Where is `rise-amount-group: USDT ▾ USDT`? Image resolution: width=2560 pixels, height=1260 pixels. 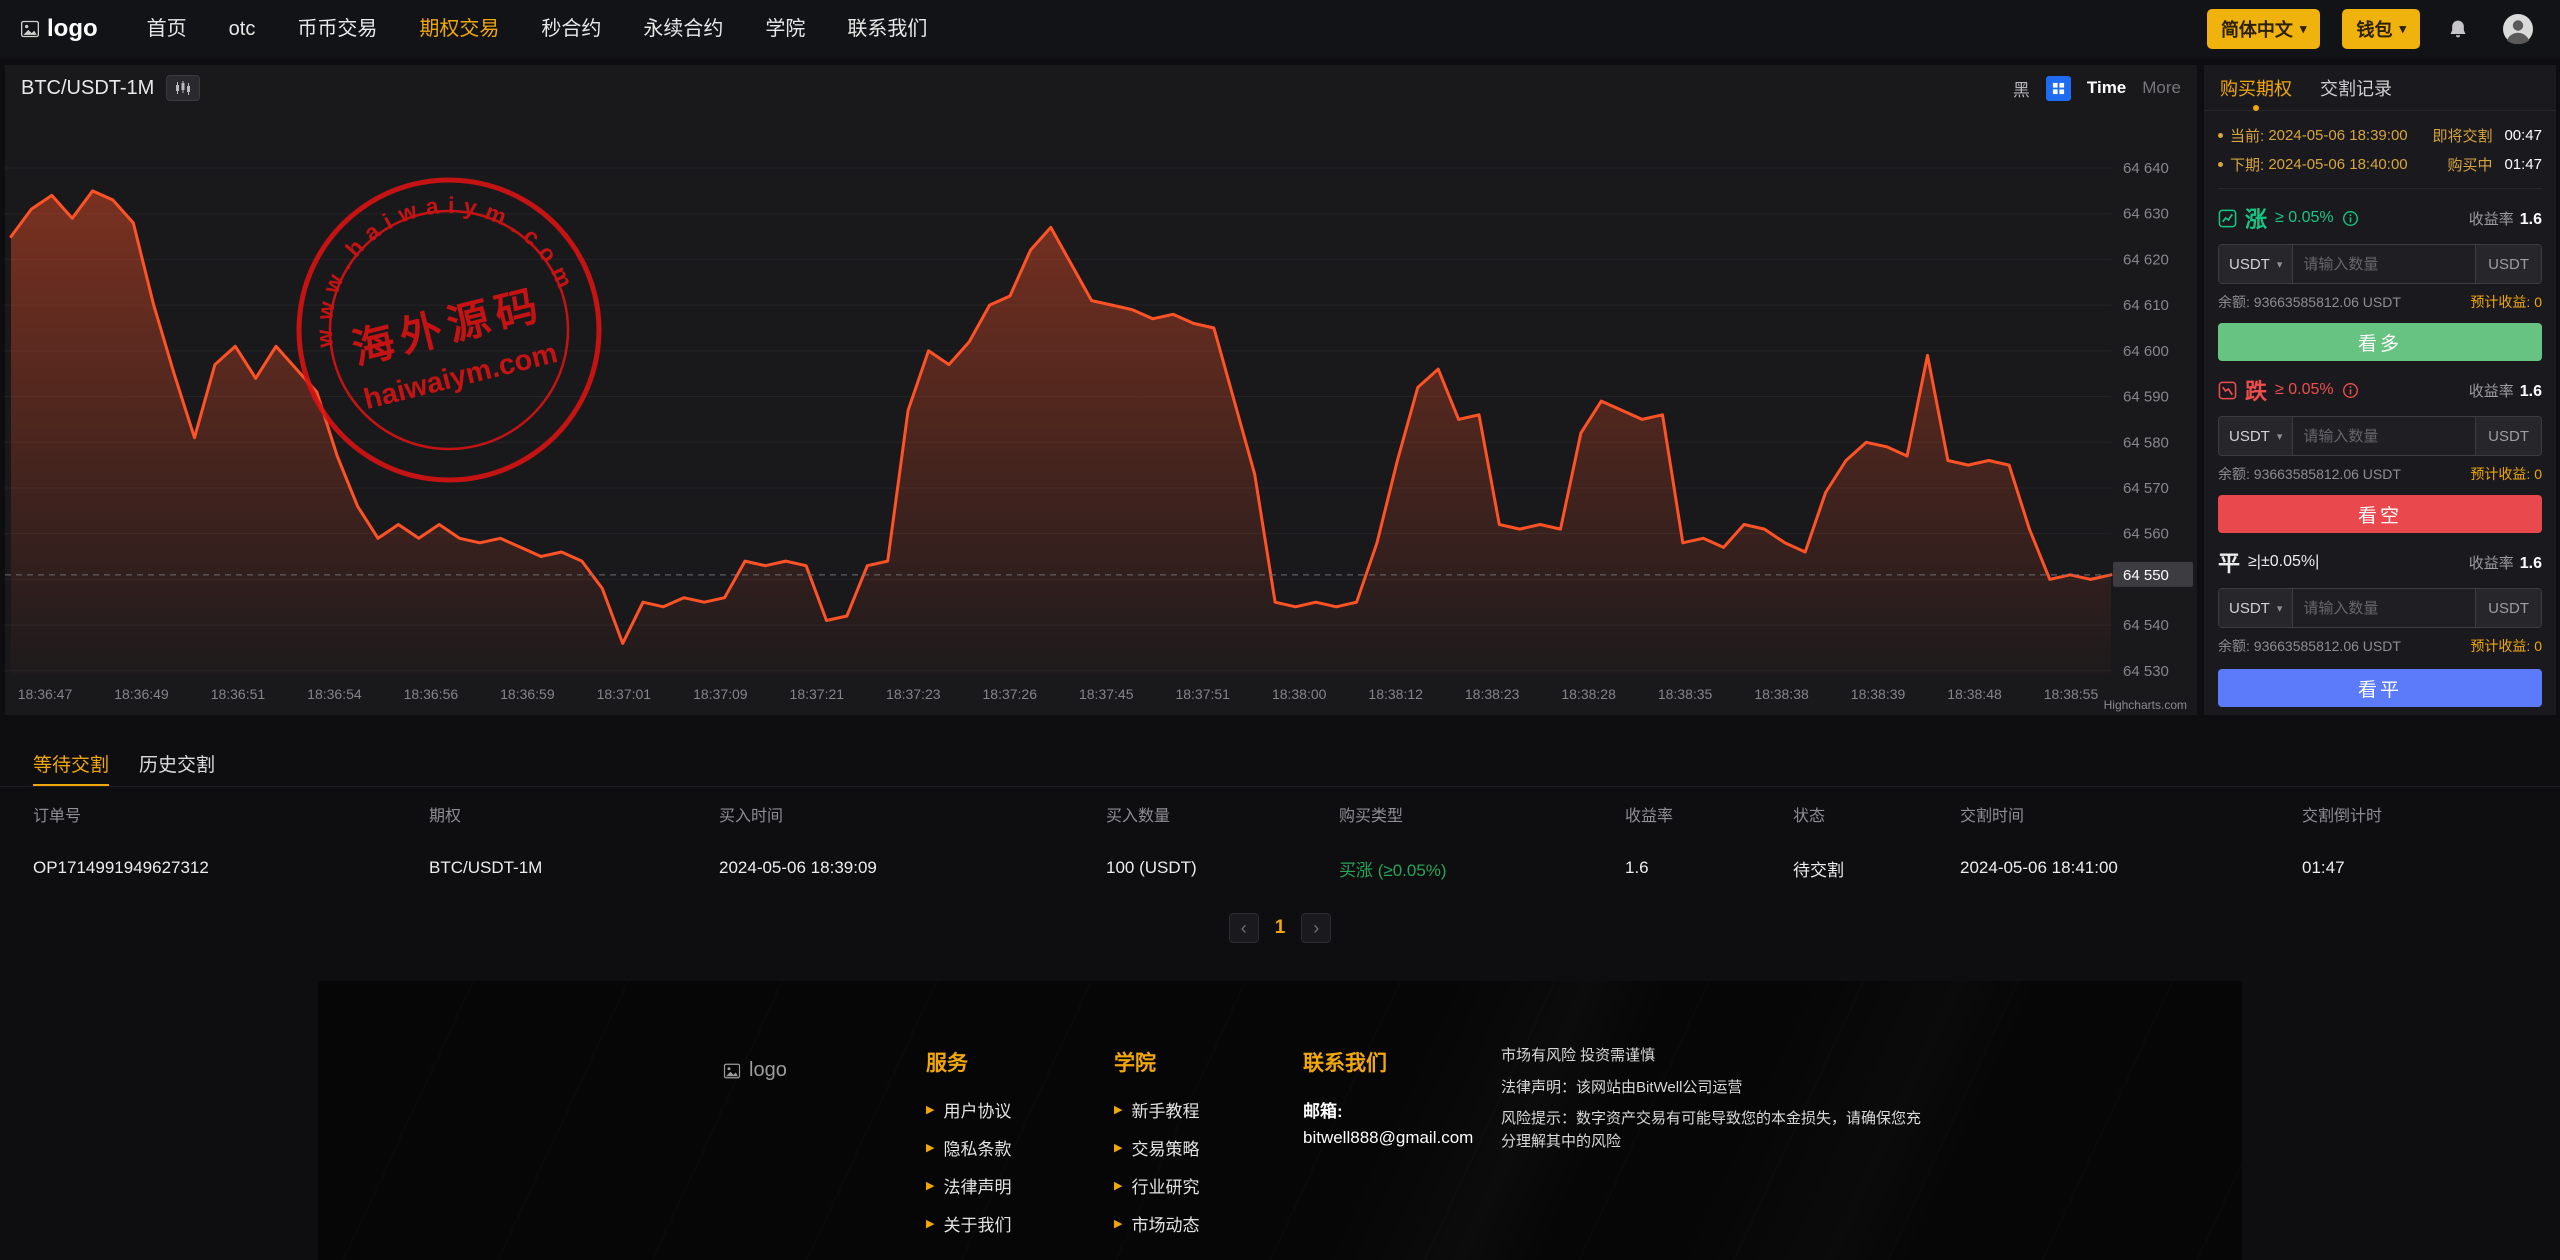 rise-amount-group: USDT ▾ USDT is located at coordinates (2380, 264).